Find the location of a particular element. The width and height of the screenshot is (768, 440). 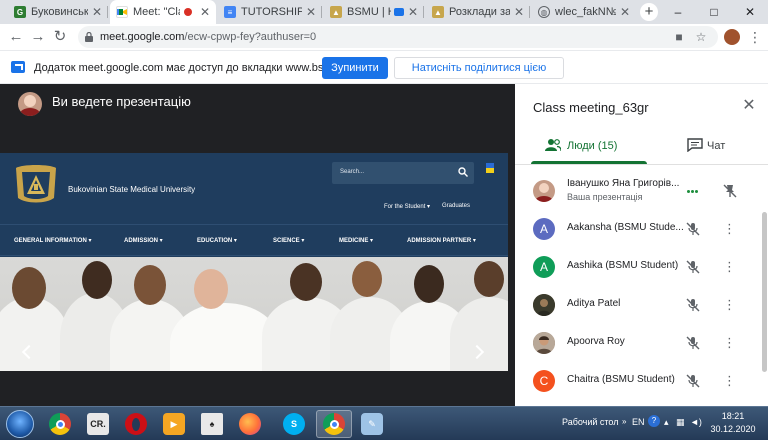

speaking-indicator-icon is located at coordinates (694, 192).